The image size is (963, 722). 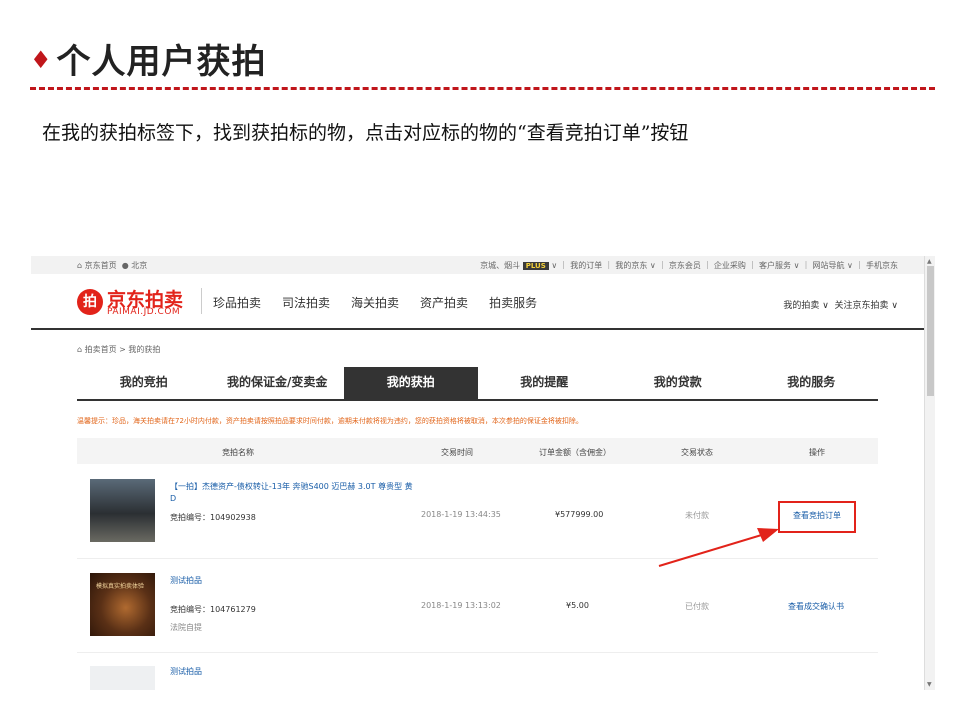 I want to click on scroll-down-icon: ▼, so click(x=929, y=684).